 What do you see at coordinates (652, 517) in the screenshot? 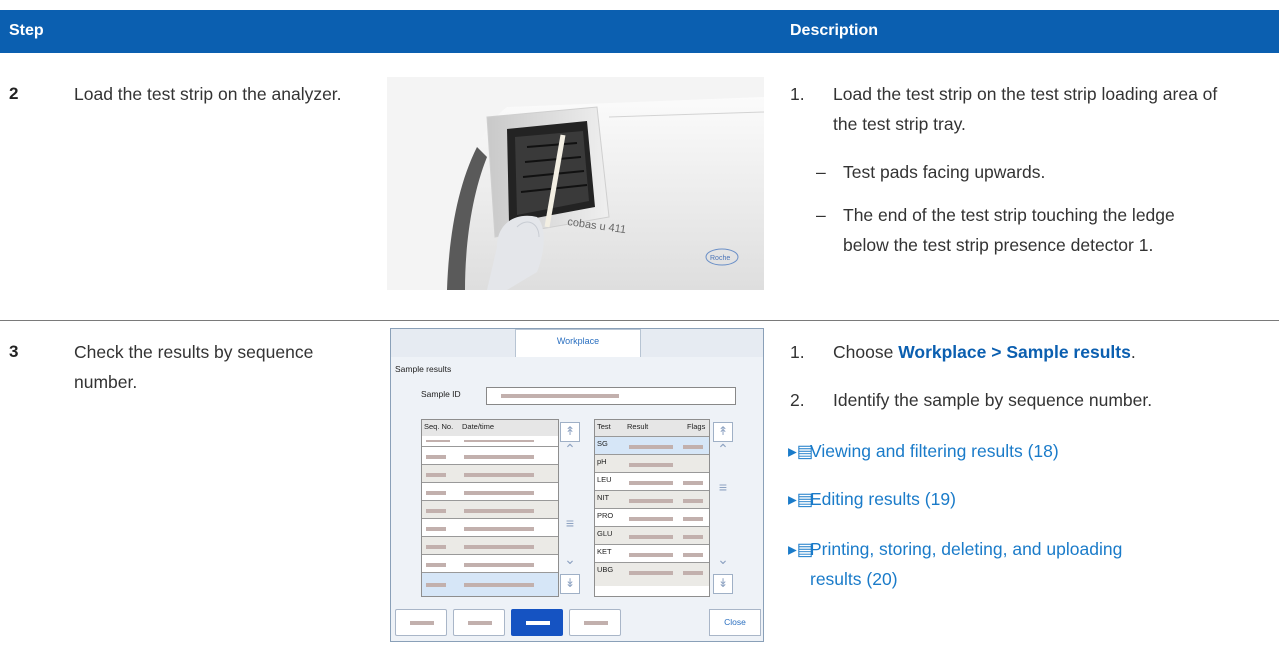
I see `table-row: PRO` at bounding box center [652, 517].